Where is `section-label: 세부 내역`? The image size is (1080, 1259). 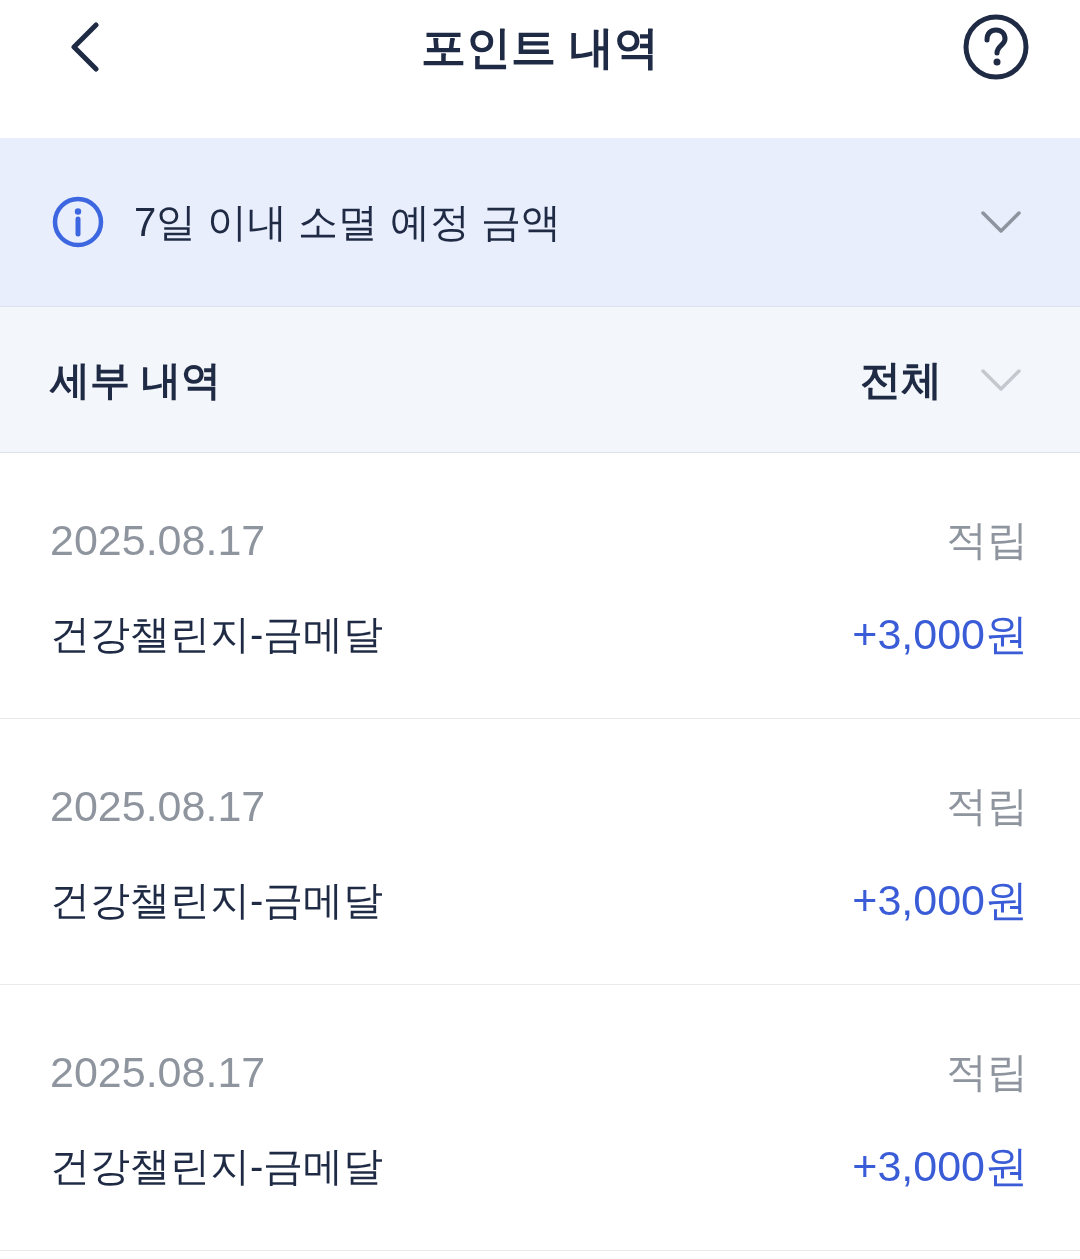
section-label: 세부 내역 is located at coordinates (136, 380).